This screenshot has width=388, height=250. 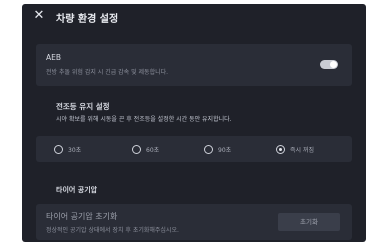 What do you see at coordinates (194, 65) in the screenshot?
I see `aeb-setting-card: AEB 전방 추돌 위험 감지 시 긴급 감속 및 제동합니다.` at bounding box center [194, 65].